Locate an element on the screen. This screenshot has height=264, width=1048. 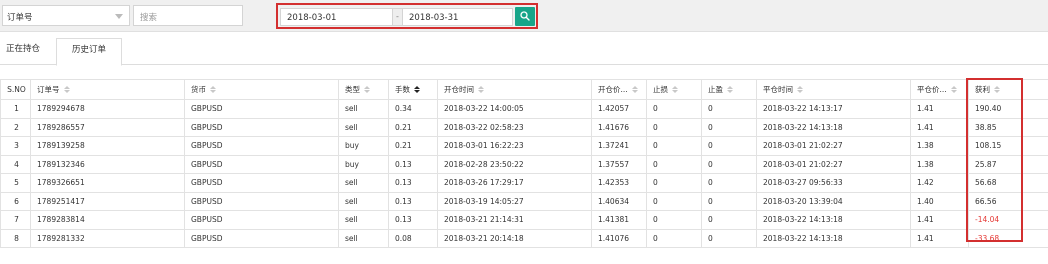
cell-order-no: 1789326651 is located at coordinates (107, 183).